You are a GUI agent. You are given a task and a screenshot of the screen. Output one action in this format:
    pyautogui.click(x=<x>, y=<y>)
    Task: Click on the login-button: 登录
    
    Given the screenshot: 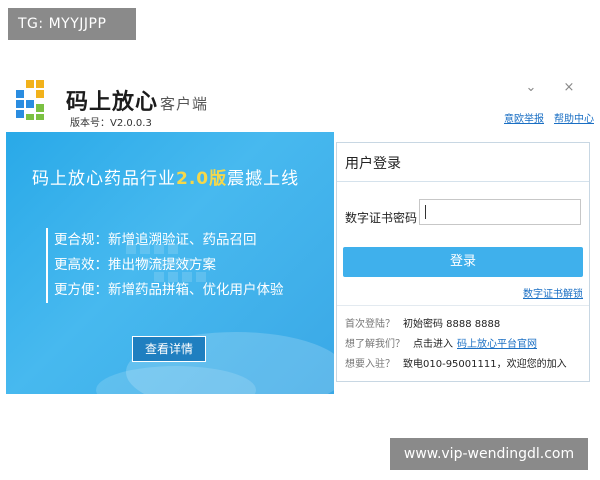 What is the action you would take?
    pyautogui.click(x=463, y=262)
    